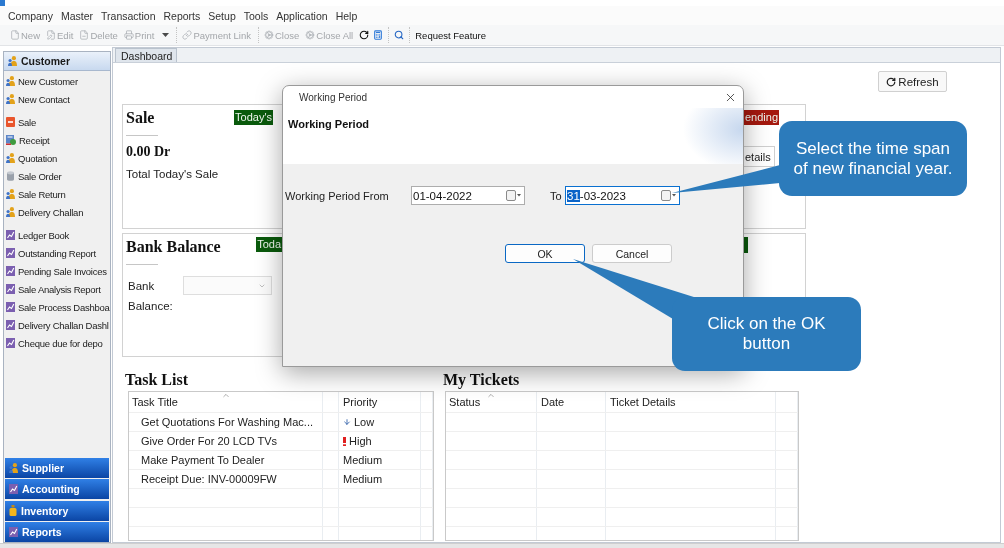 The width and height of the screenshot is (1004, 548). Describe the element at coordinates (146, 55) in the screenshot. I see `tab: Dashboard` at that location.